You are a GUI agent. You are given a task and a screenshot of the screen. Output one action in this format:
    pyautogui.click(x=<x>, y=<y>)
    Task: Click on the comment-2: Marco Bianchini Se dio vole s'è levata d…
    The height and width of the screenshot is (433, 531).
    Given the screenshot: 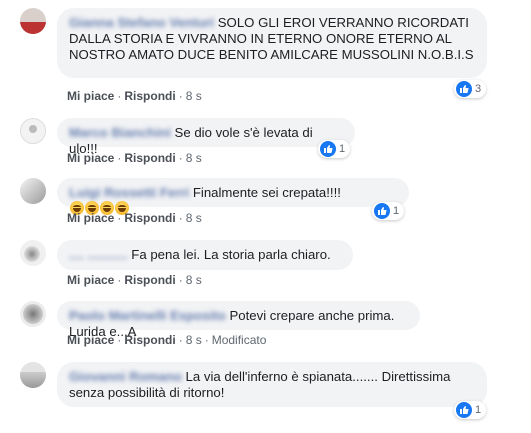 What is the action you would take?
    pyautogui.click(x=265, y=141)
    